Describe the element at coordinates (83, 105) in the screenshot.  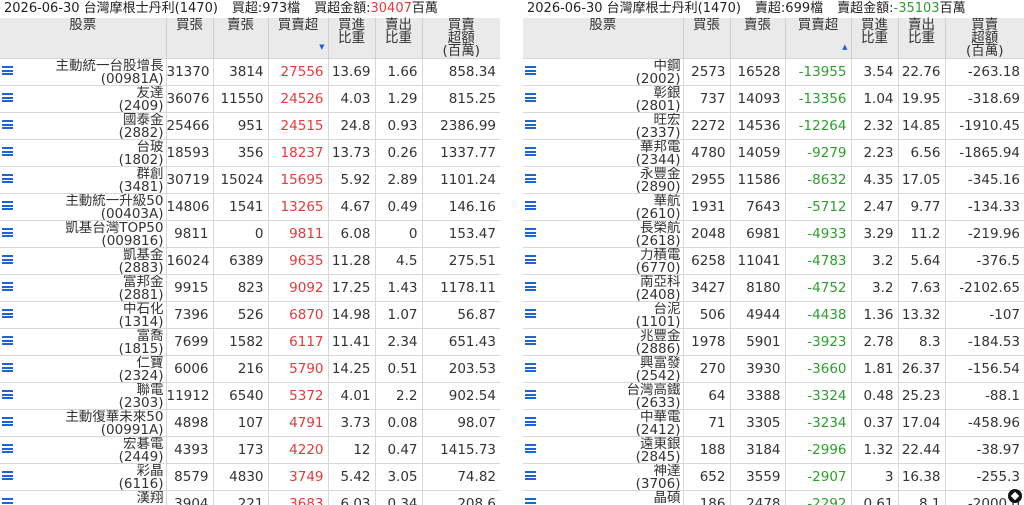
I see `stock-code: (2409)` at that location.